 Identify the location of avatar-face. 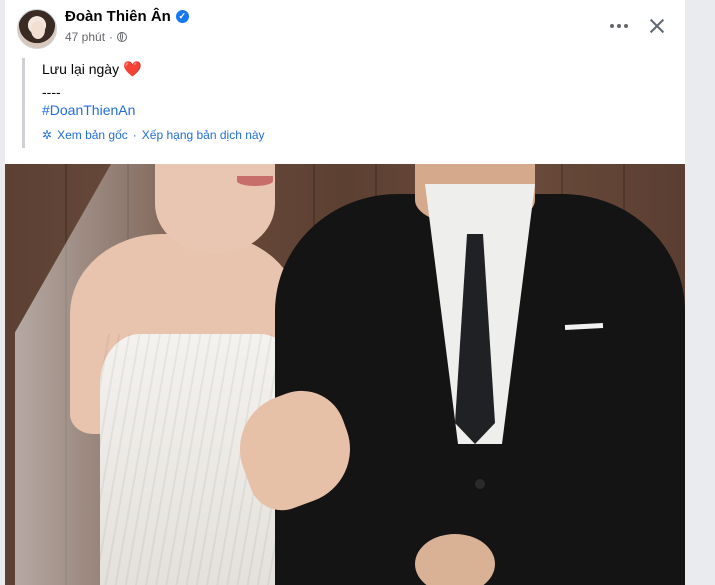
(38, 30).